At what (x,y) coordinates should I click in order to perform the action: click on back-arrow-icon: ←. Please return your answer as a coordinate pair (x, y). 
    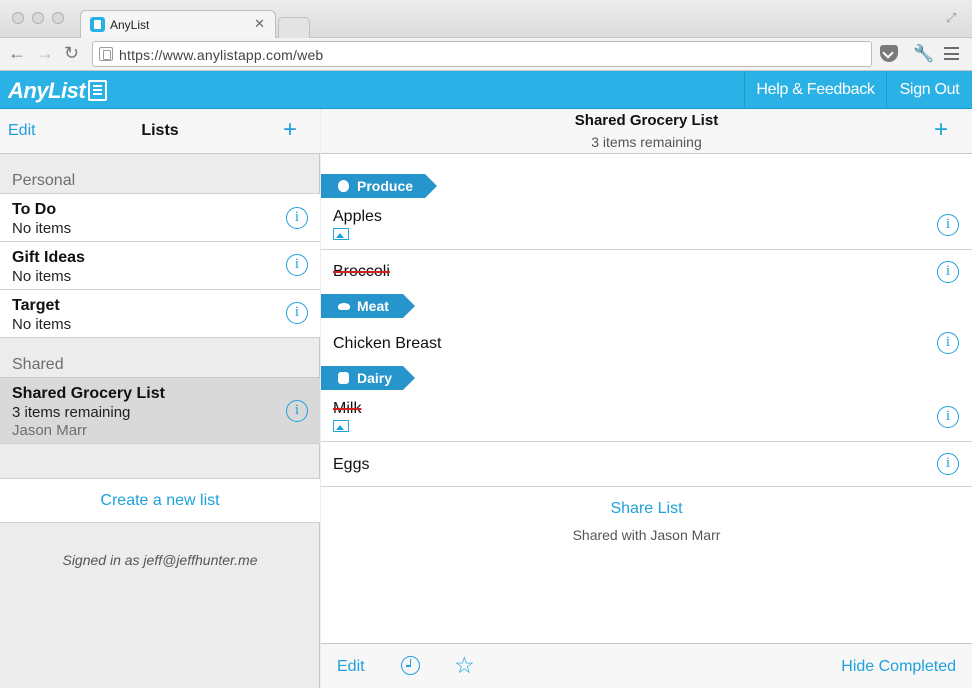
    Looking at the image, I should click on (17, 53).